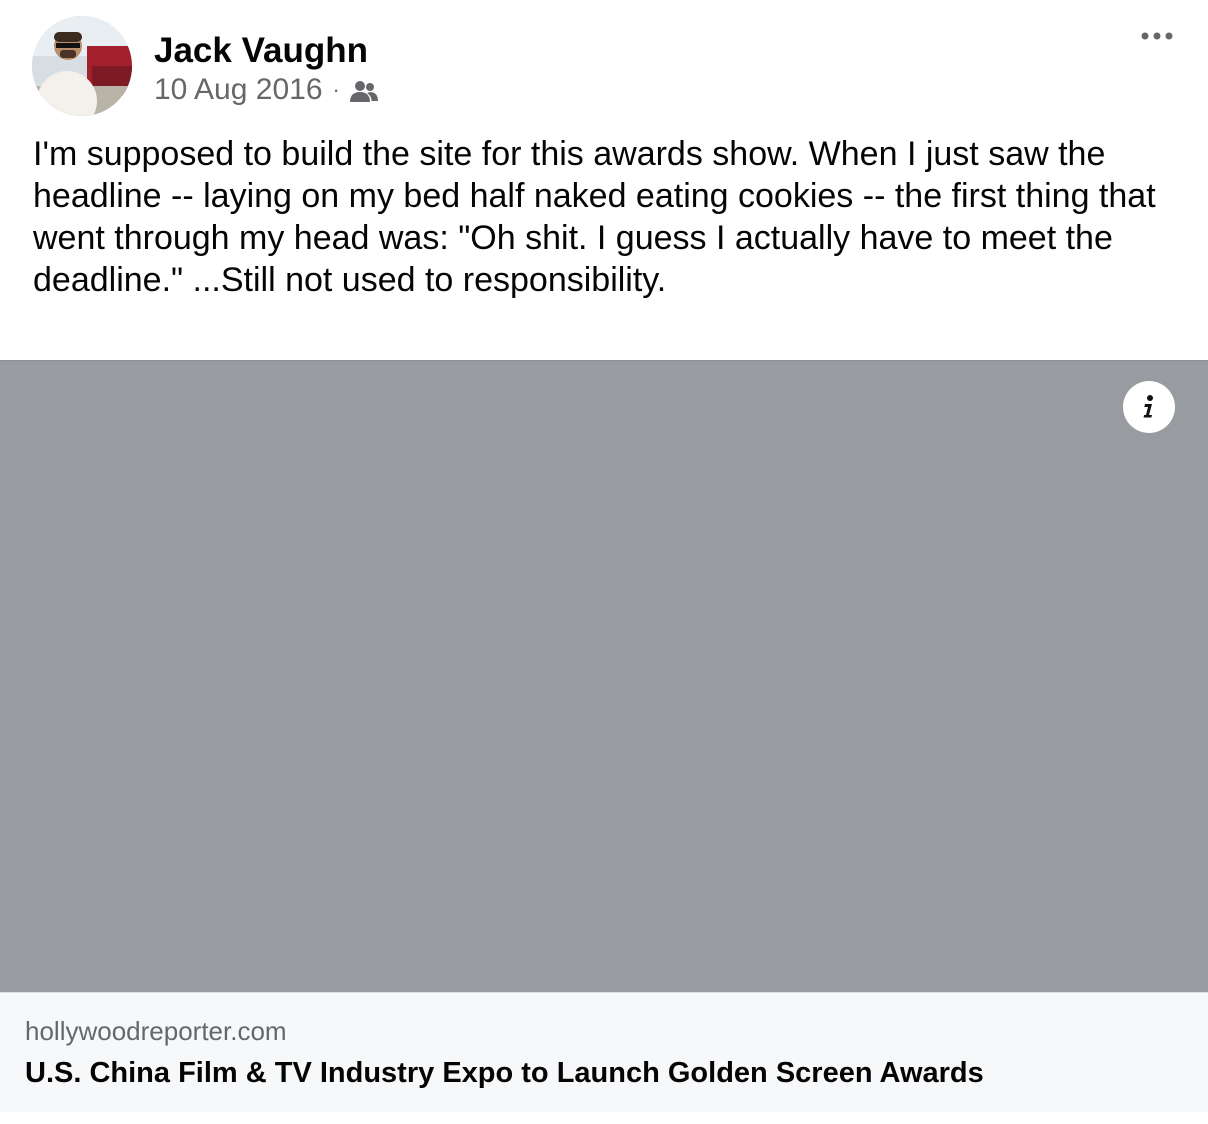 This screenshot has width=1208, height=1124. What do you see at coordinates (156, 1031) in the screenshot?
I see `link-domain: hollywoodreporter.com` at bounding box center [156, 1031].